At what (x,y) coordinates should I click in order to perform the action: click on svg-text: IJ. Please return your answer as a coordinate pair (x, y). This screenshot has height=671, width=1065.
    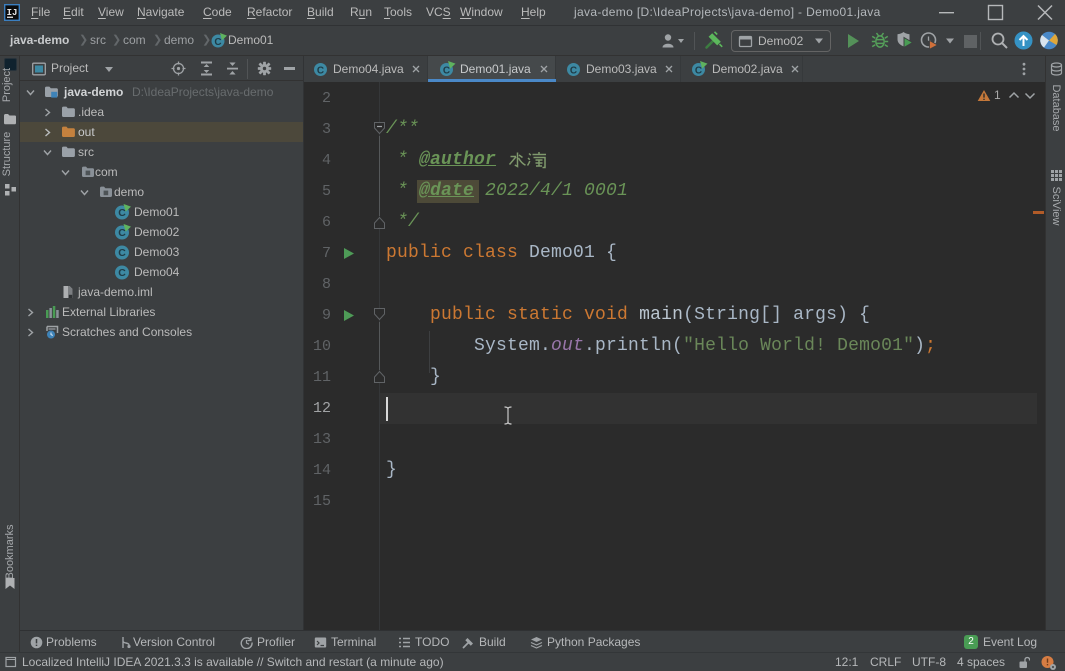
    Looking at the image, I should click on (12, 13).